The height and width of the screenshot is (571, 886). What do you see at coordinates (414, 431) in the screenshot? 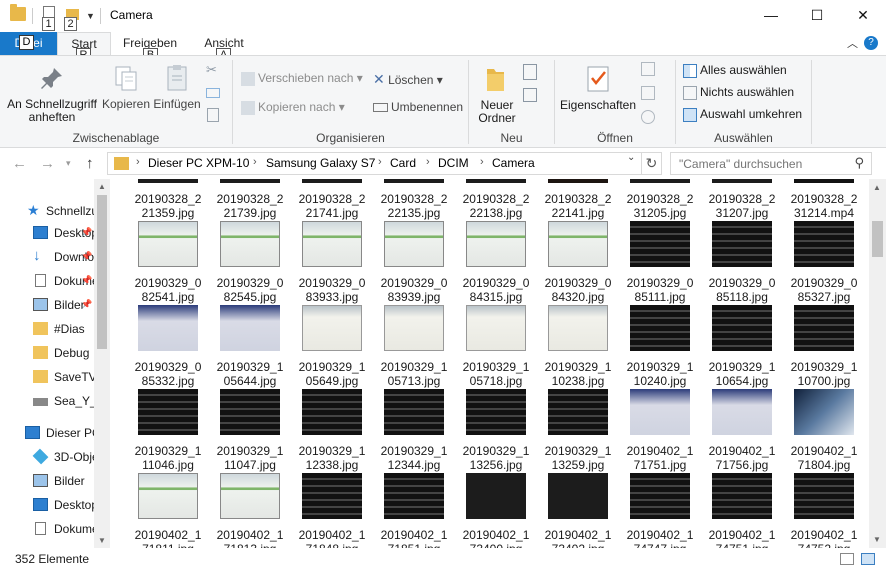
I see `file-item: 20190329_1 12344.jpg` at bounding box center [414, 431].